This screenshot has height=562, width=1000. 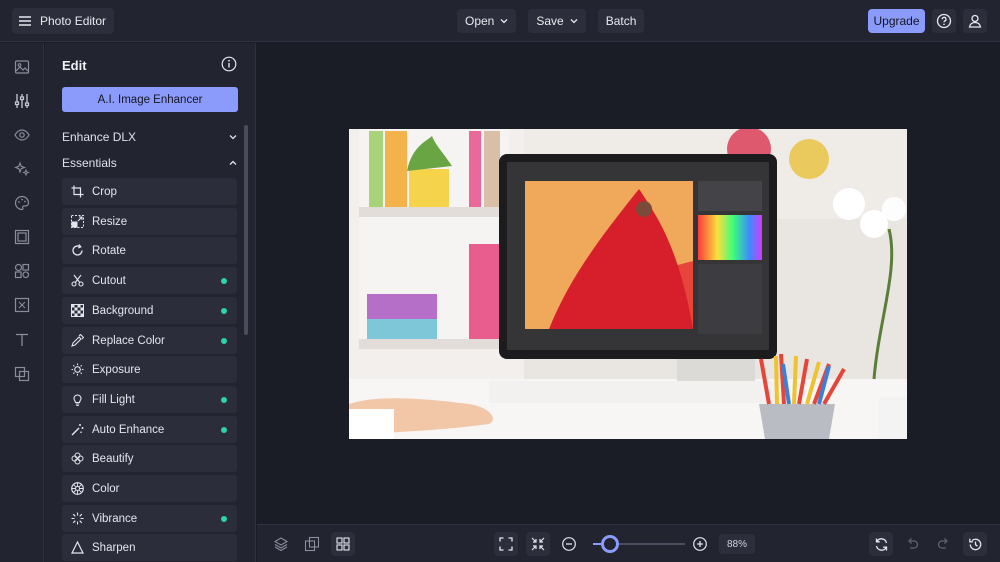 What do you see at coordinates (22, 203) in the screenshot?
I see `palette-icon` at bounding box center [22, 203].